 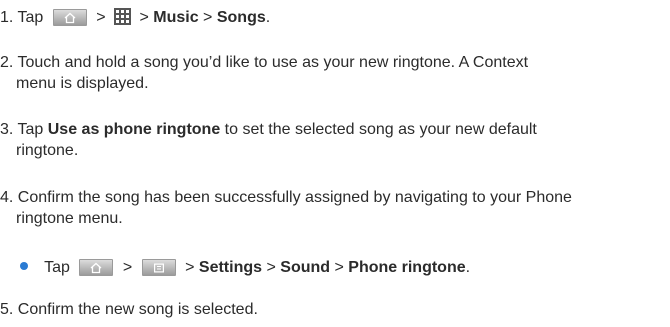 What do you see at coordinates (69, 218) in the screenshot?
I see `step-text-line2: ringtone menu.` at bounding box center [69, 218].